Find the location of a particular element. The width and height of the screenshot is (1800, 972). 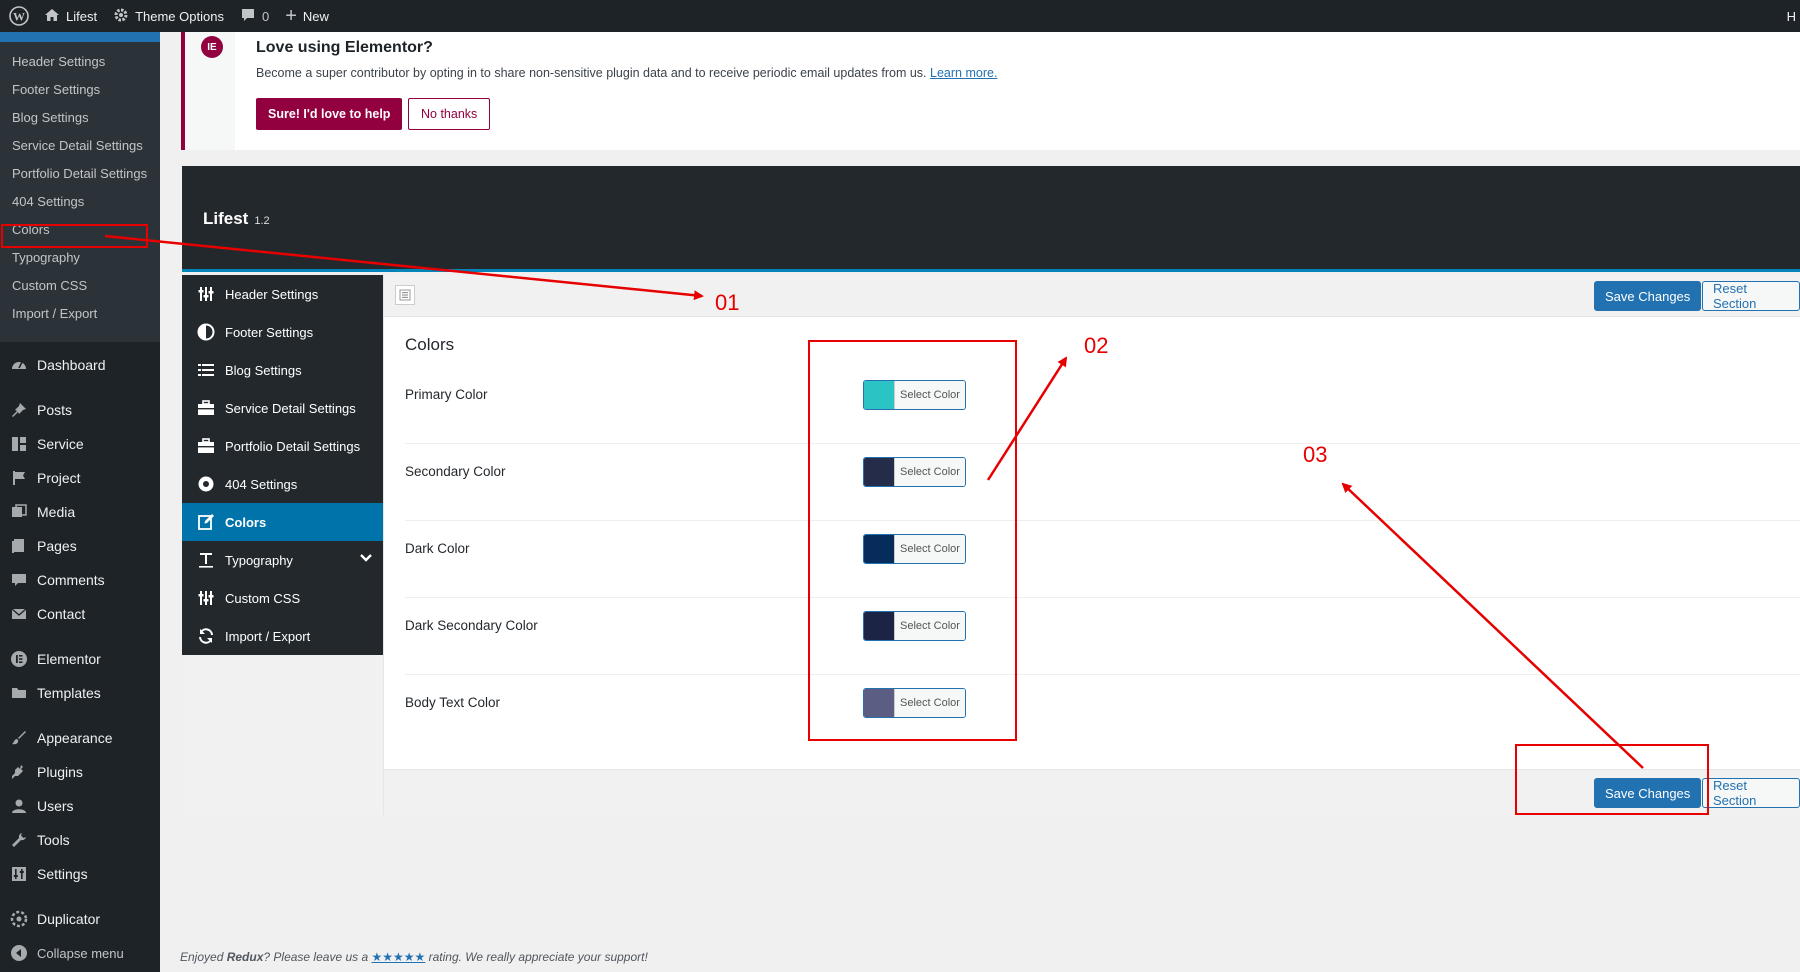

paintbrush-icon is located at coordinates (19, 738).